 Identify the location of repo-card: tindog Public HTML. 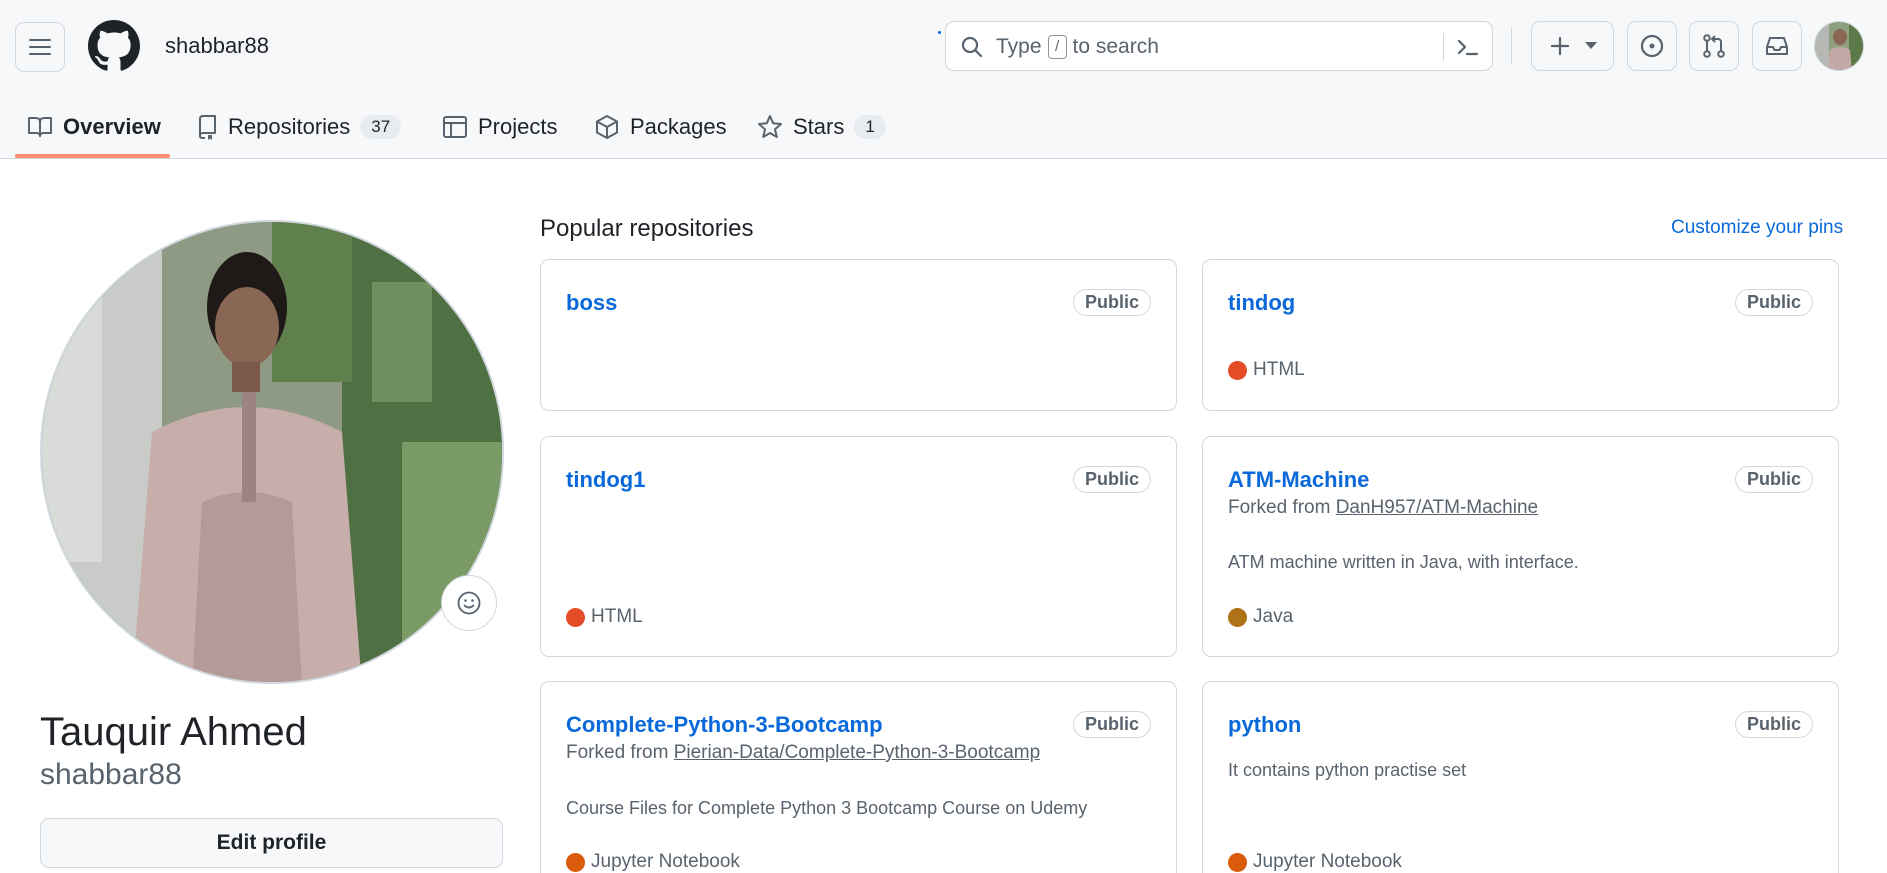
(1520, 335).